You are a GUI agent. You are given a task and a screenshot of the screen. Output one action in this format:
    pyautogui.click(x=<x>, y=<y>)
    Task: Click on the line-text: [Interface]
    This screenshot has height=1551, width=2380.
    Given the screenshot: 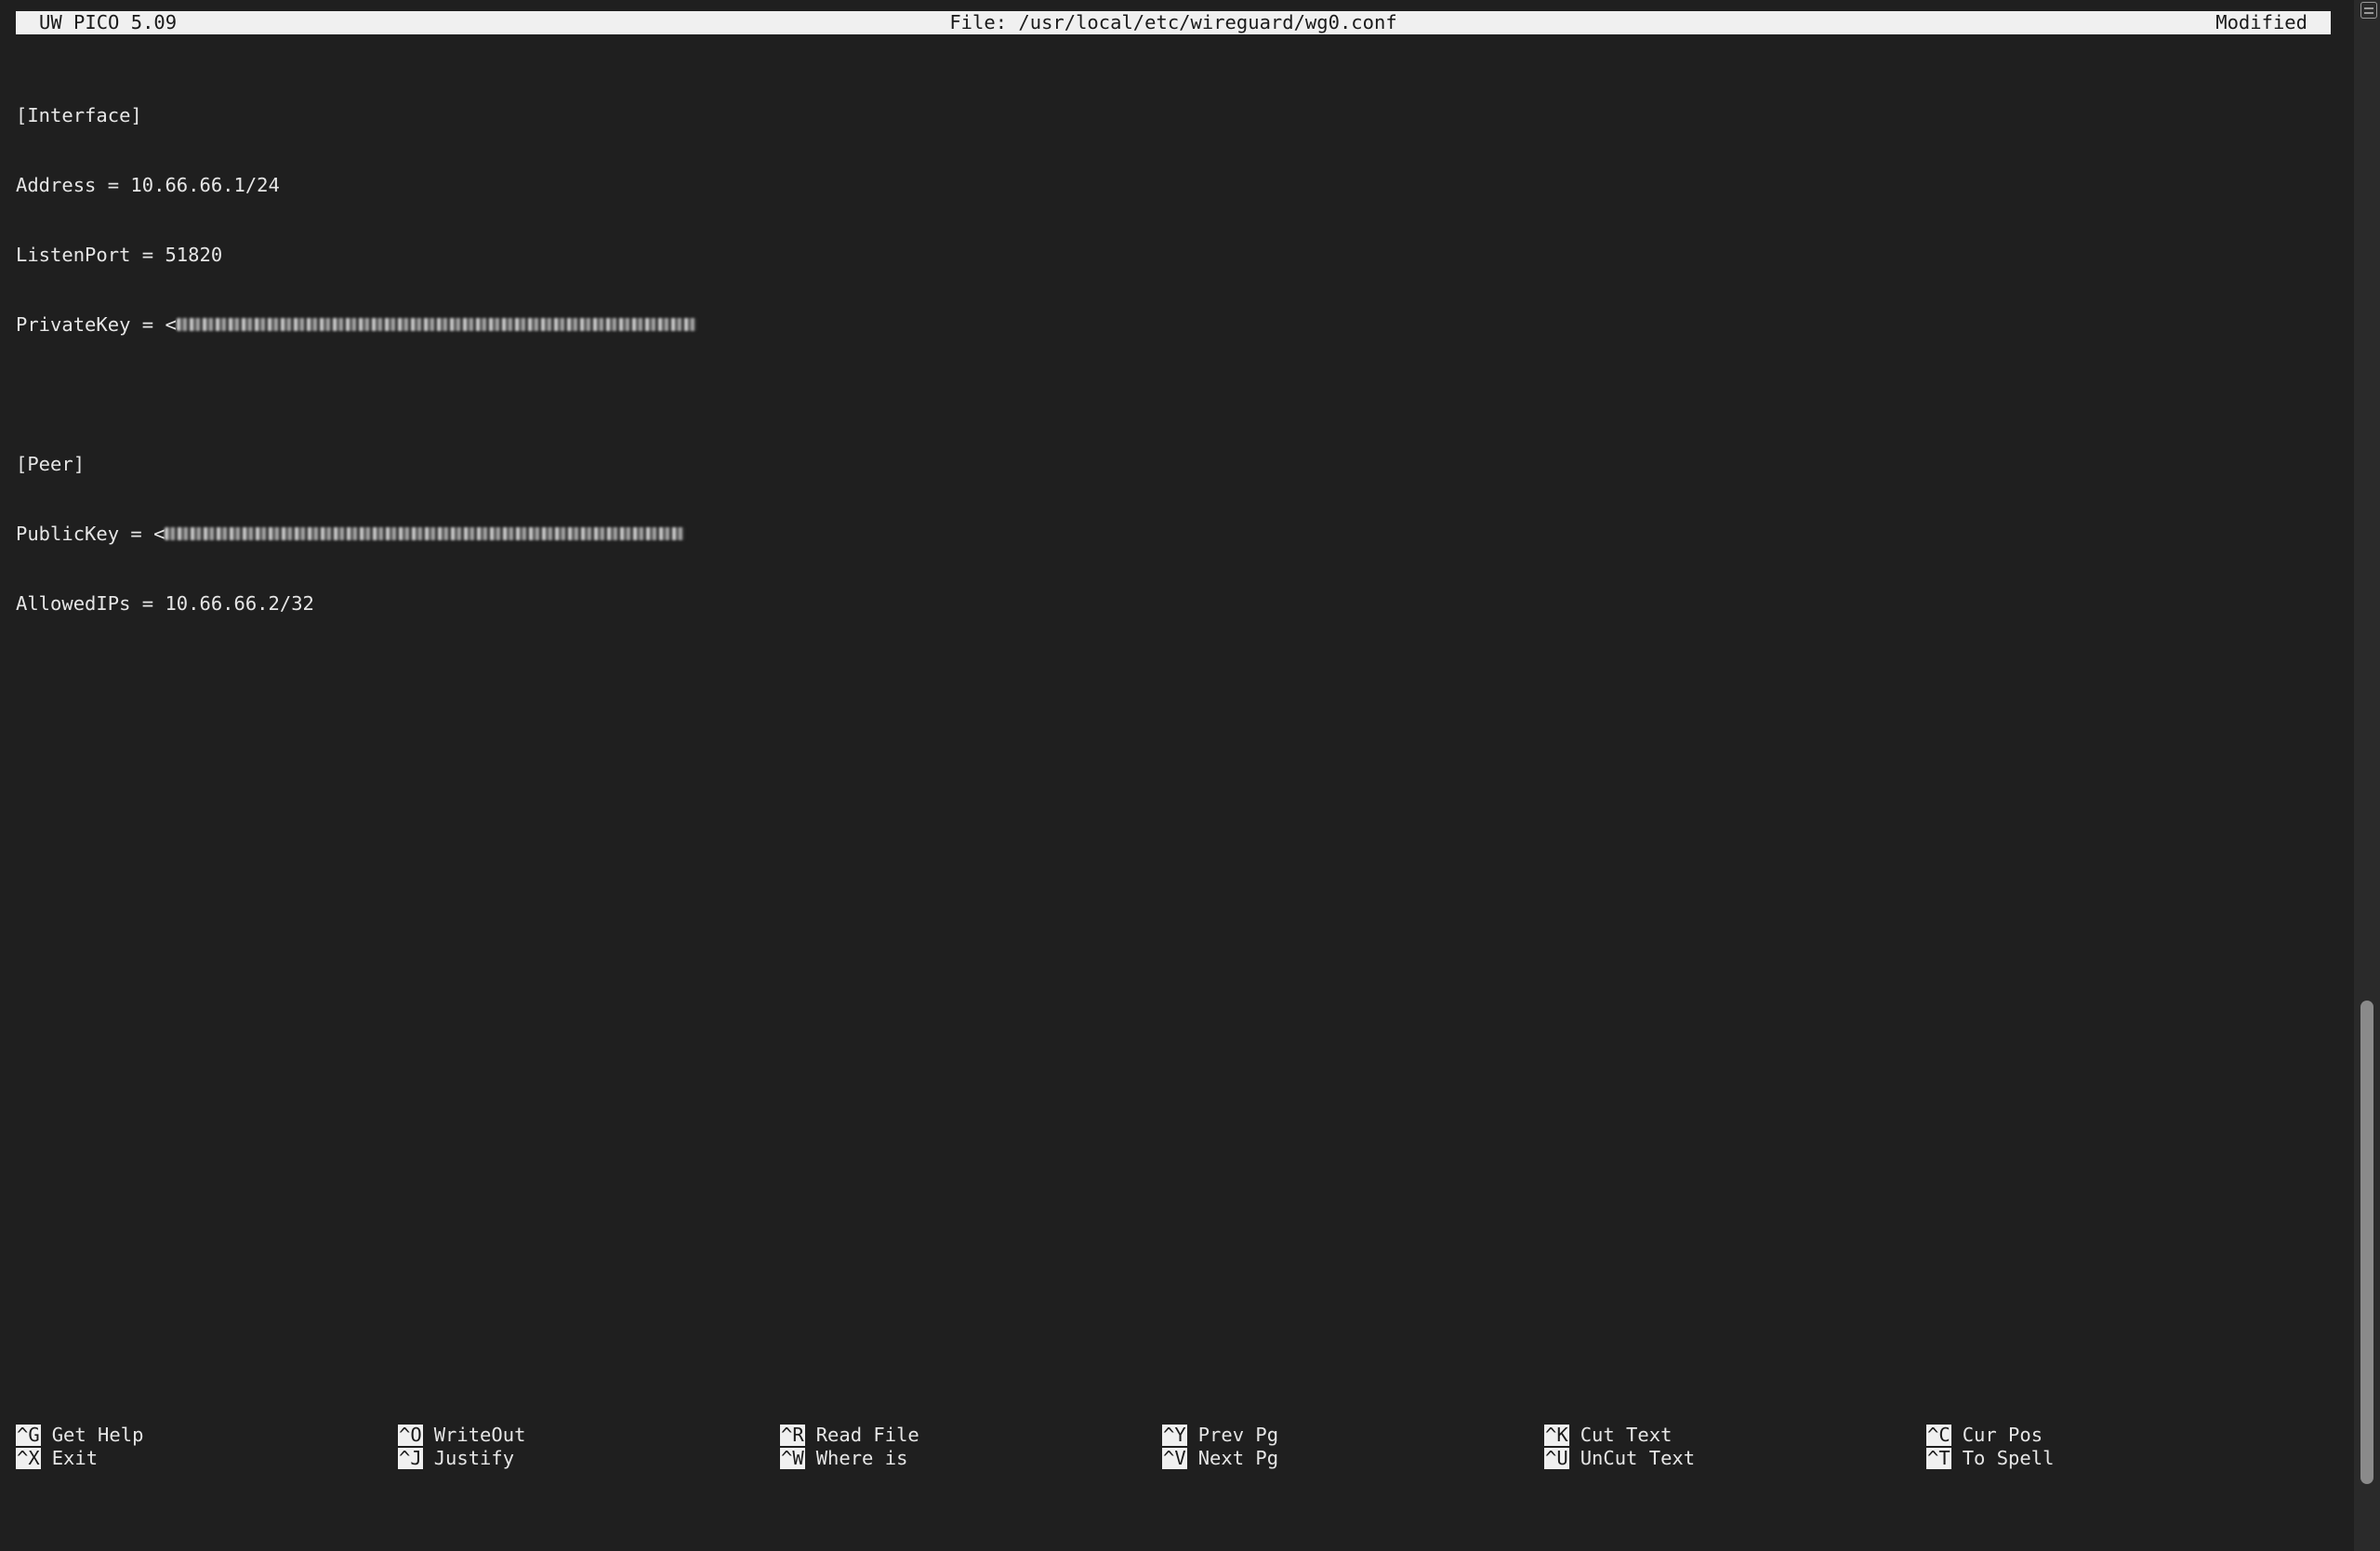 What is the action you would take?
    pyautogui.click(x=79, y=115)
    